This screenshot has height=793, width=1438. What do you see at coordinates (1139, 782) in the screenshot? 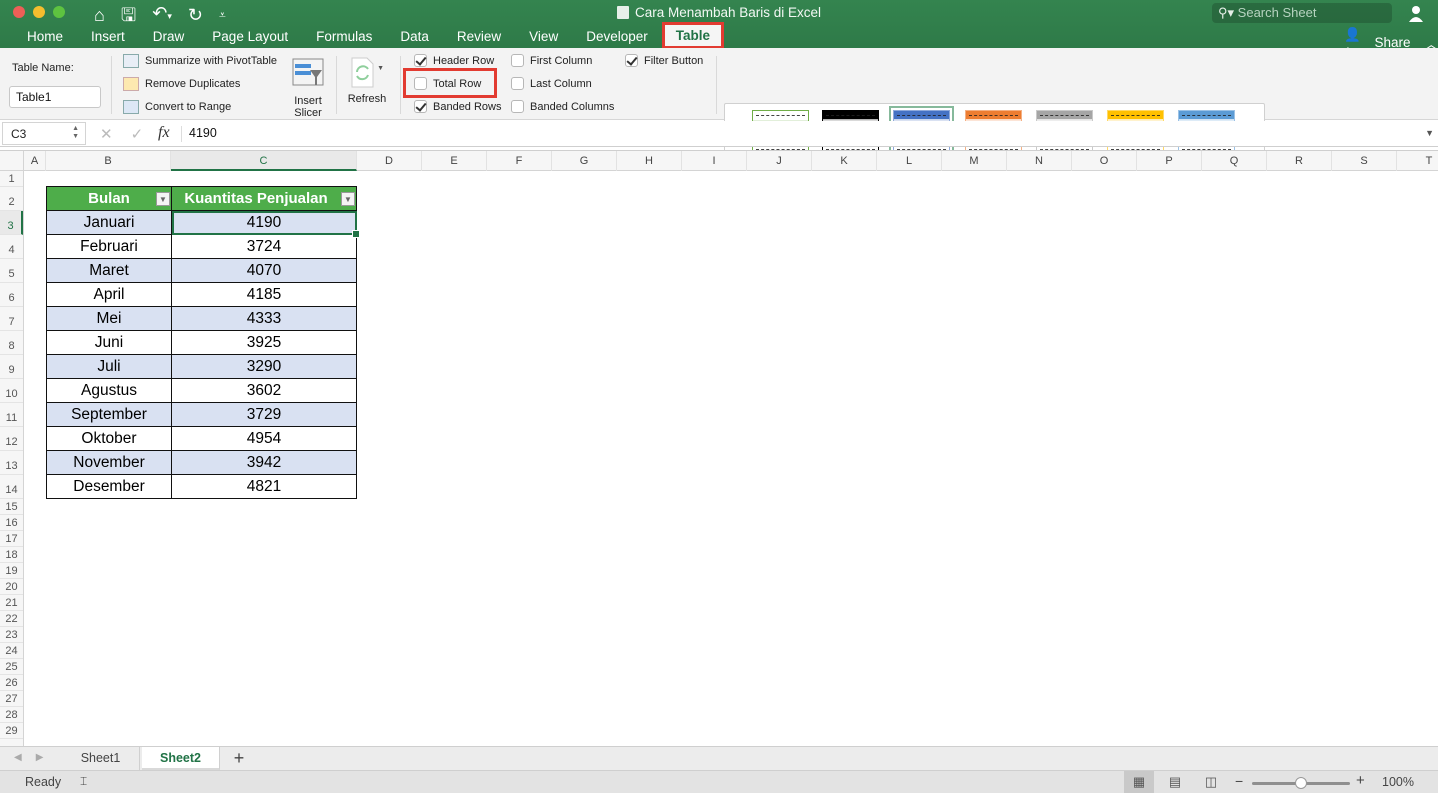
I see `normal-view-icon: ▦` at bounding box center [1139, 782].